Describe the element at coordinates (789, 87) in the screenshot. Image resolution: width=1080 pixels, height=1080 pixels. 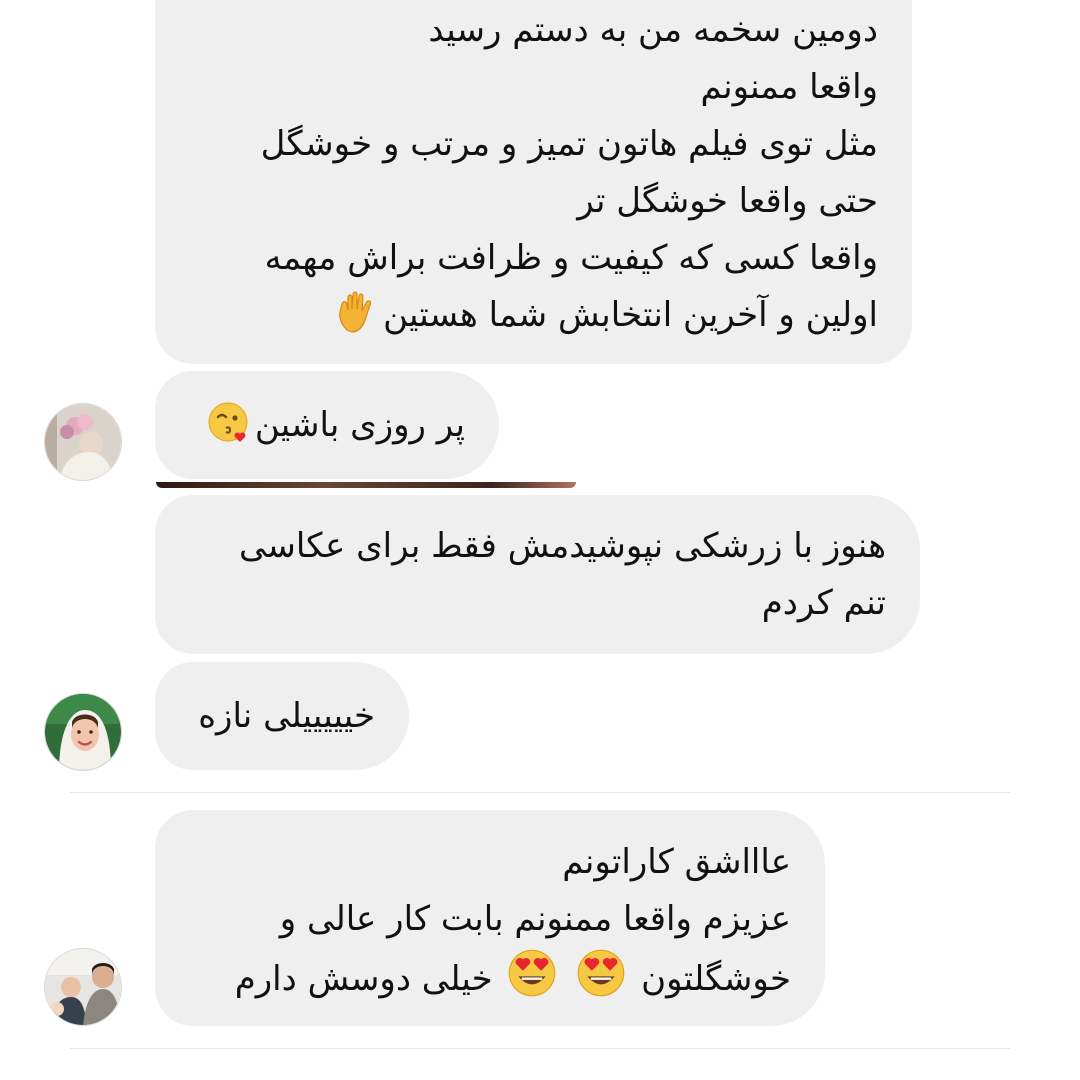
I see `message-line: واقعا ممنونم` at that location.